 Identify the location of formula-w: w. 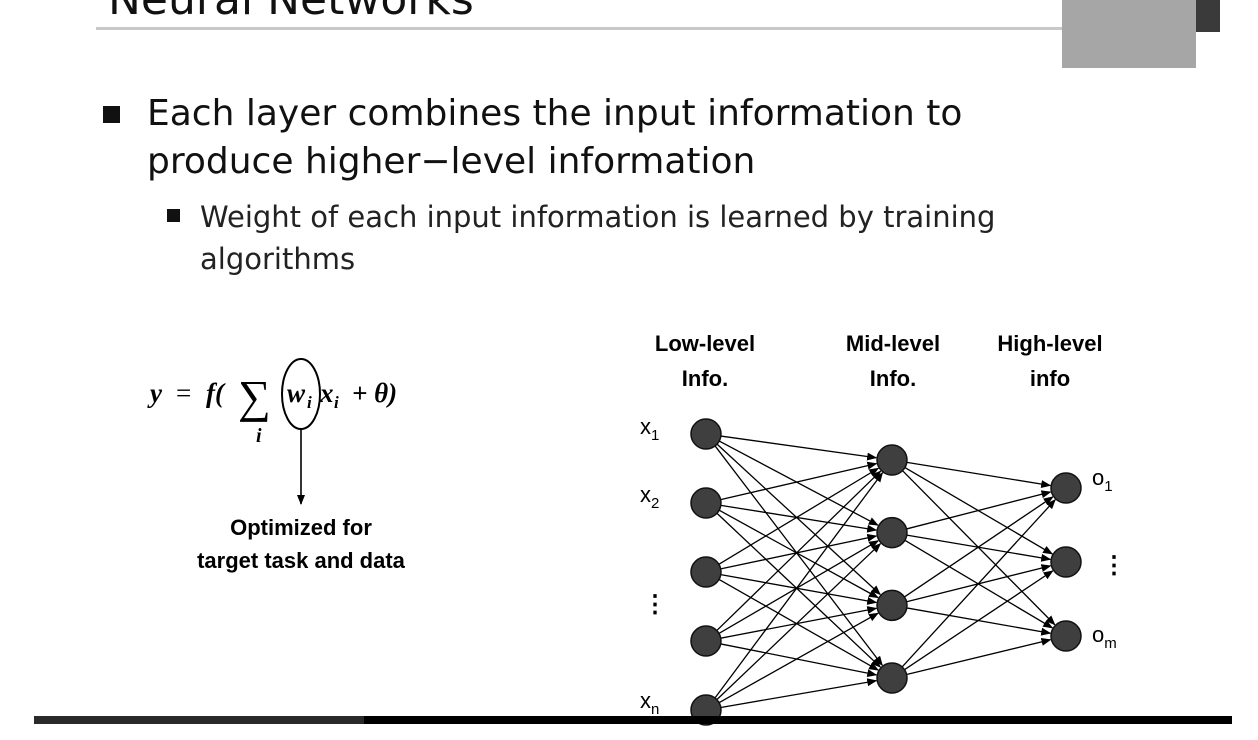
(296, 393).